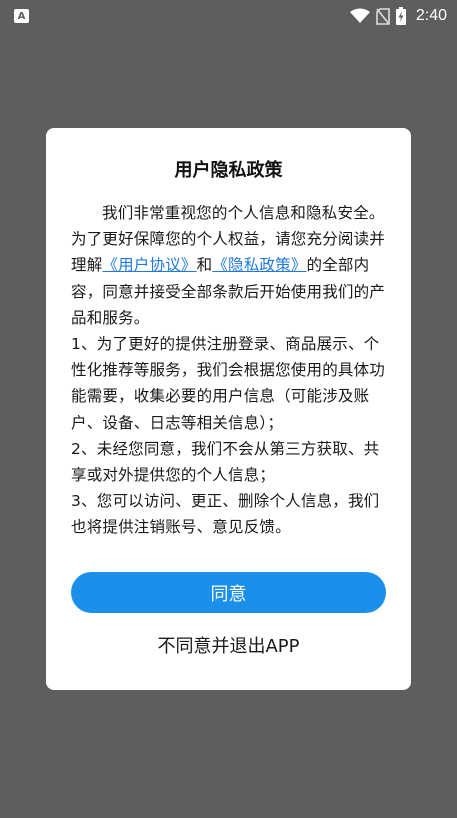 The height and width of the screenshot is (818, 457). Describe the element at coordinates (228, 16) in the screenshot. I see `status-bar: A 2:40` at that location.